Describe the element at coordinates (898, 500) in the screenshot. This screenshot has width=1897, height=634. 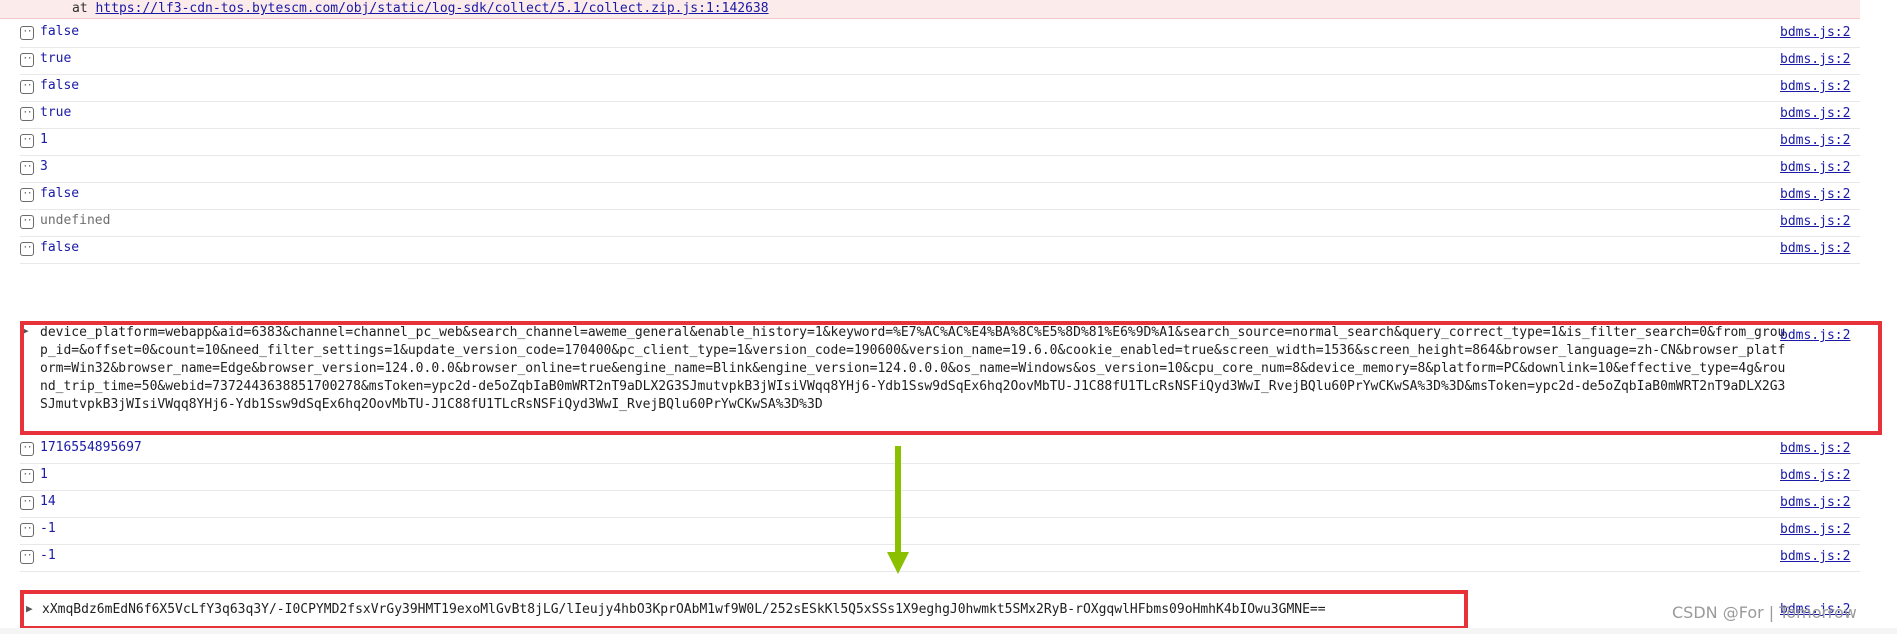
I see `arrow-shaft` at that location.